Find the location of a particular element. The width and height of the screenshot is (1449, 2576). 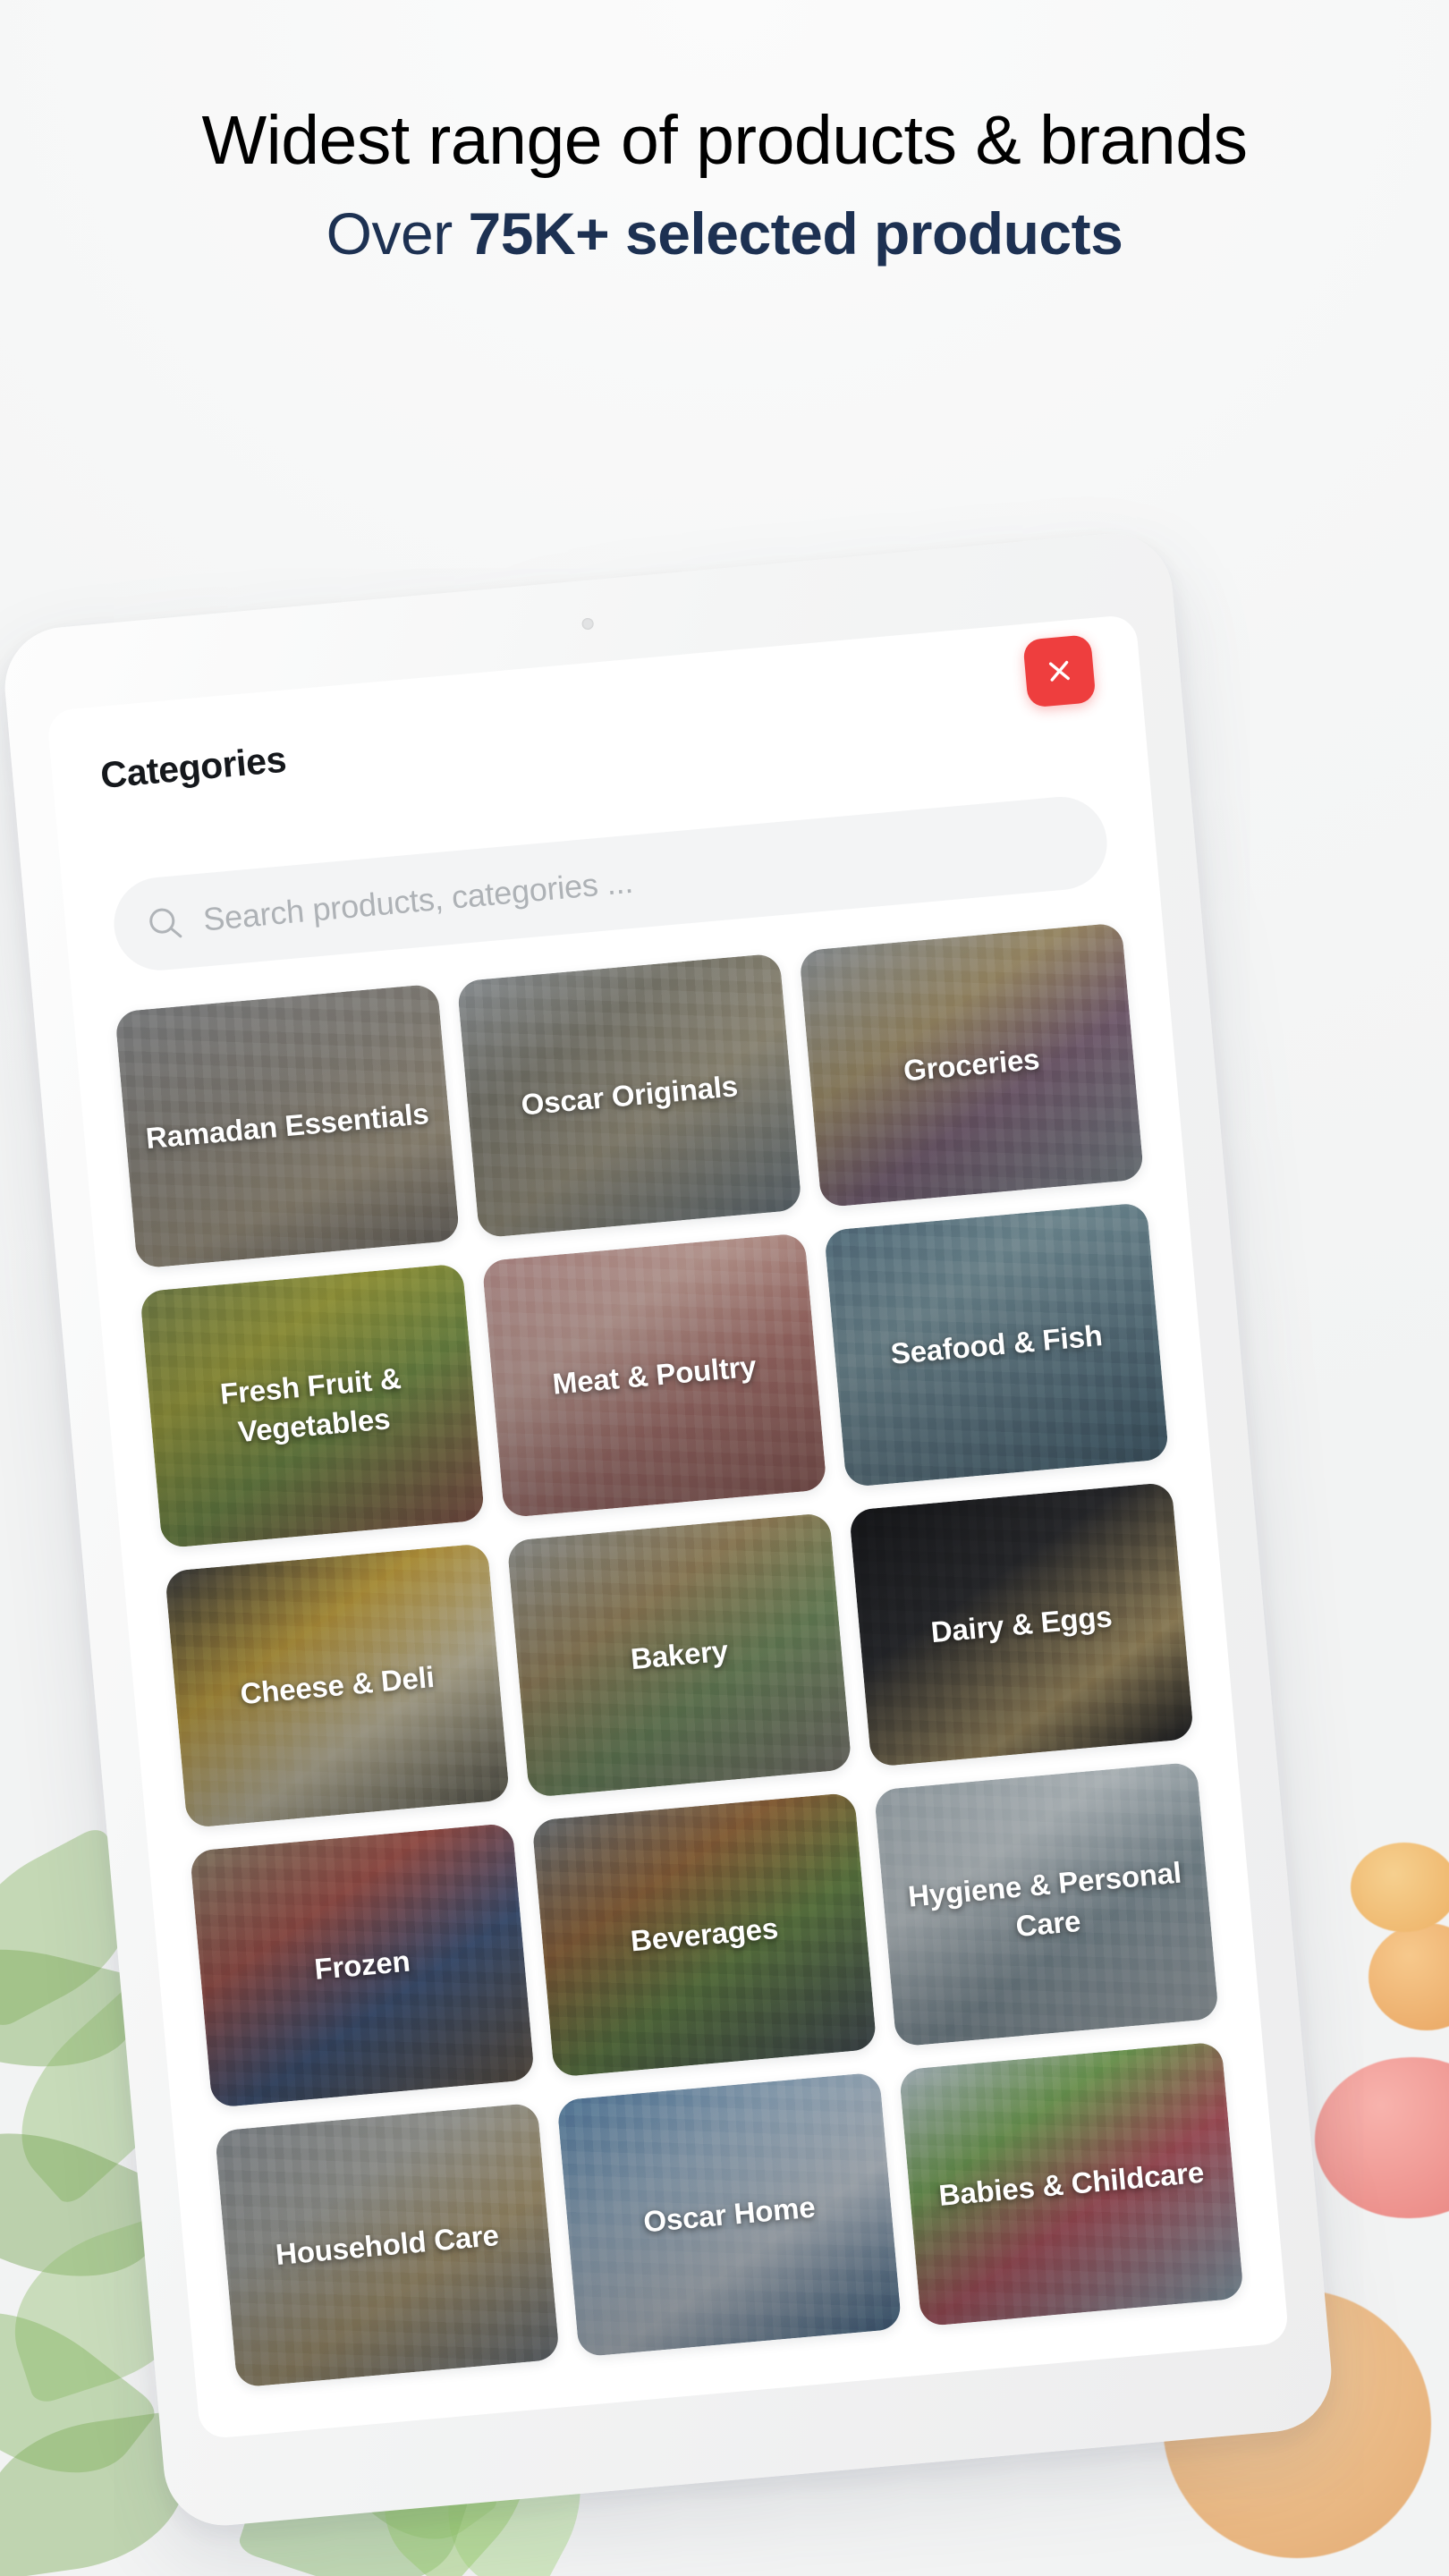

category-tile: Seafood & Fish is located at coordinates (997, 1345).